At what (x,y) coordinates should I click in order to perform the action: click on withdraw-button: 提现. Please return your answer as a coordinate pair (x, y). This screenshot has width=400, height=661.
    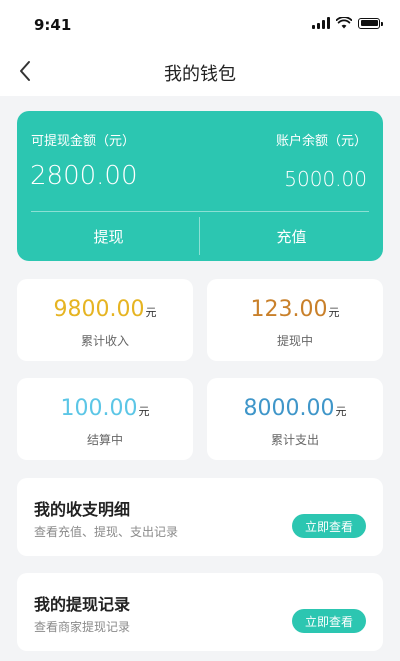
    Looking at the image, I should click on (108, 236).